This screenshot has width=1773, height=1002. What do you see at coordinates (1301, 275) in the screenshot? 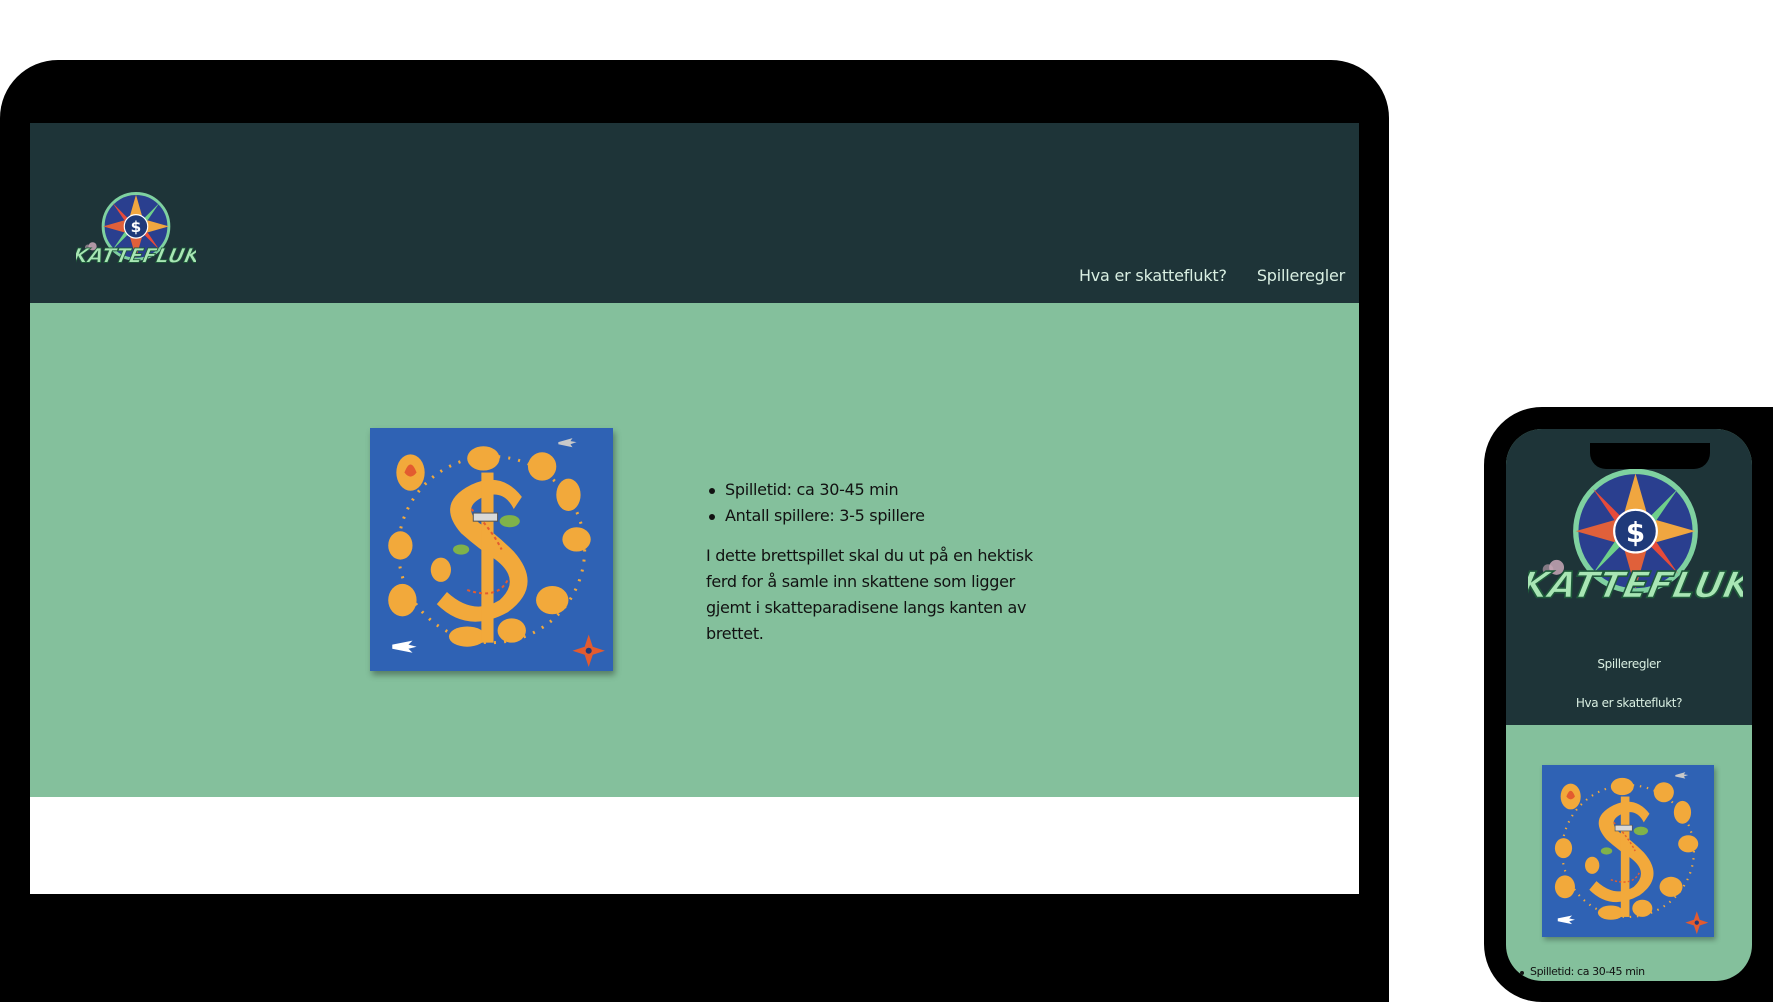
I see `nav-link-spilleregler: Spilleregler` at bounding box center [1301, 275].